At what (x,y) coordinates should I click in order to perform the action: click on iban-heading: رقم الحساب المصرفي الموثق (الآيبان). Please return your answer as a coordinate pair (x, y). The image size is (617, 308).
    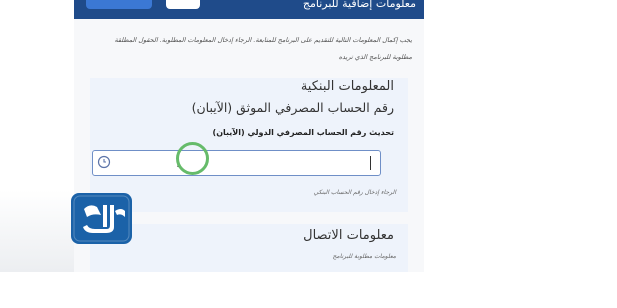
    Looking at the image, I should click on (292, 107).